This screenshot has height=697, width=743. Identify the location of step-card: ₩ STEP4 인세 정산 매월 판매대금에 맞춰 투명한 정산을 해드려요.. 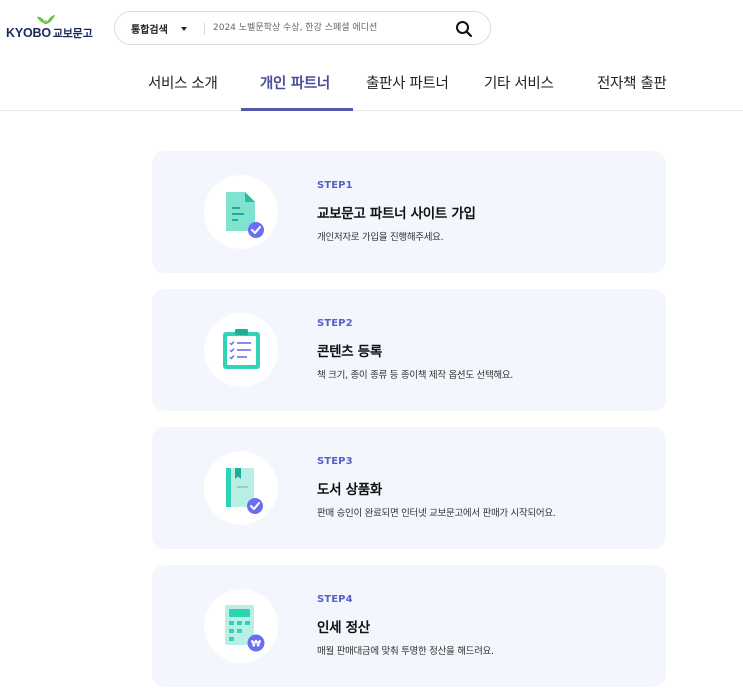
(409, 626).